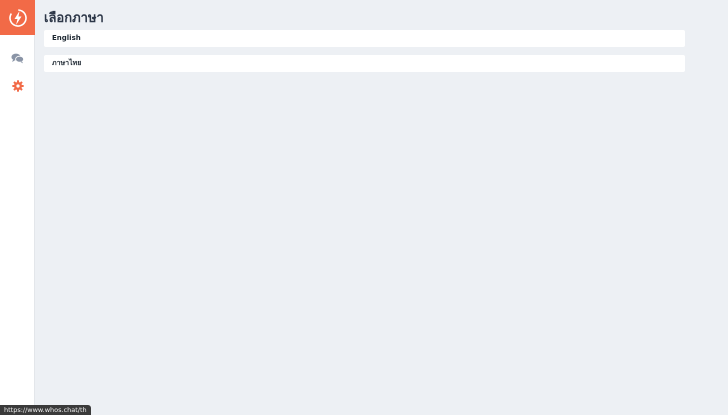 This screenshot has width=728, height=415. I want to click on bolt-logo-icon, so click(17, 17).